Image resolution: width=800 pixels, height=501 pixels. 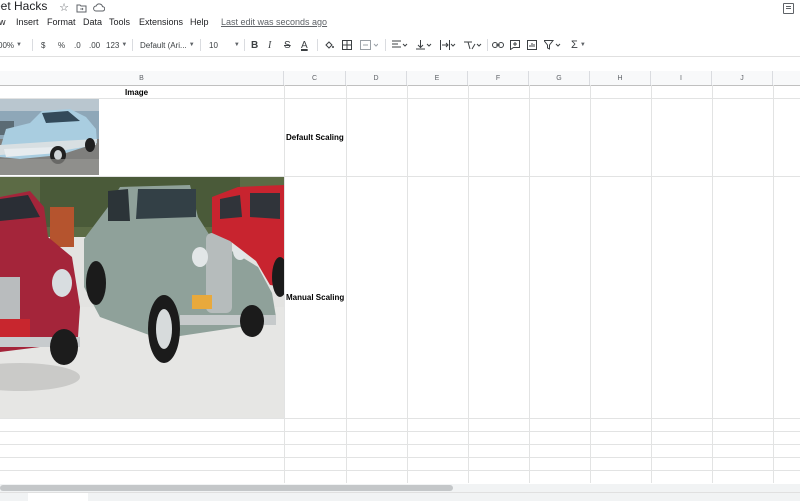 I want to click on percent-button: %, so click(x=61, y=45).